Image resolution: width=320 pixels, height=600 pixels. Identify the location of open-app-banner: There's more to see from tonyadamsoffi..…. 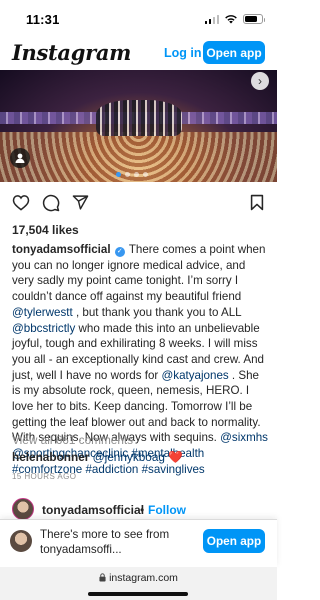
(138, 543).